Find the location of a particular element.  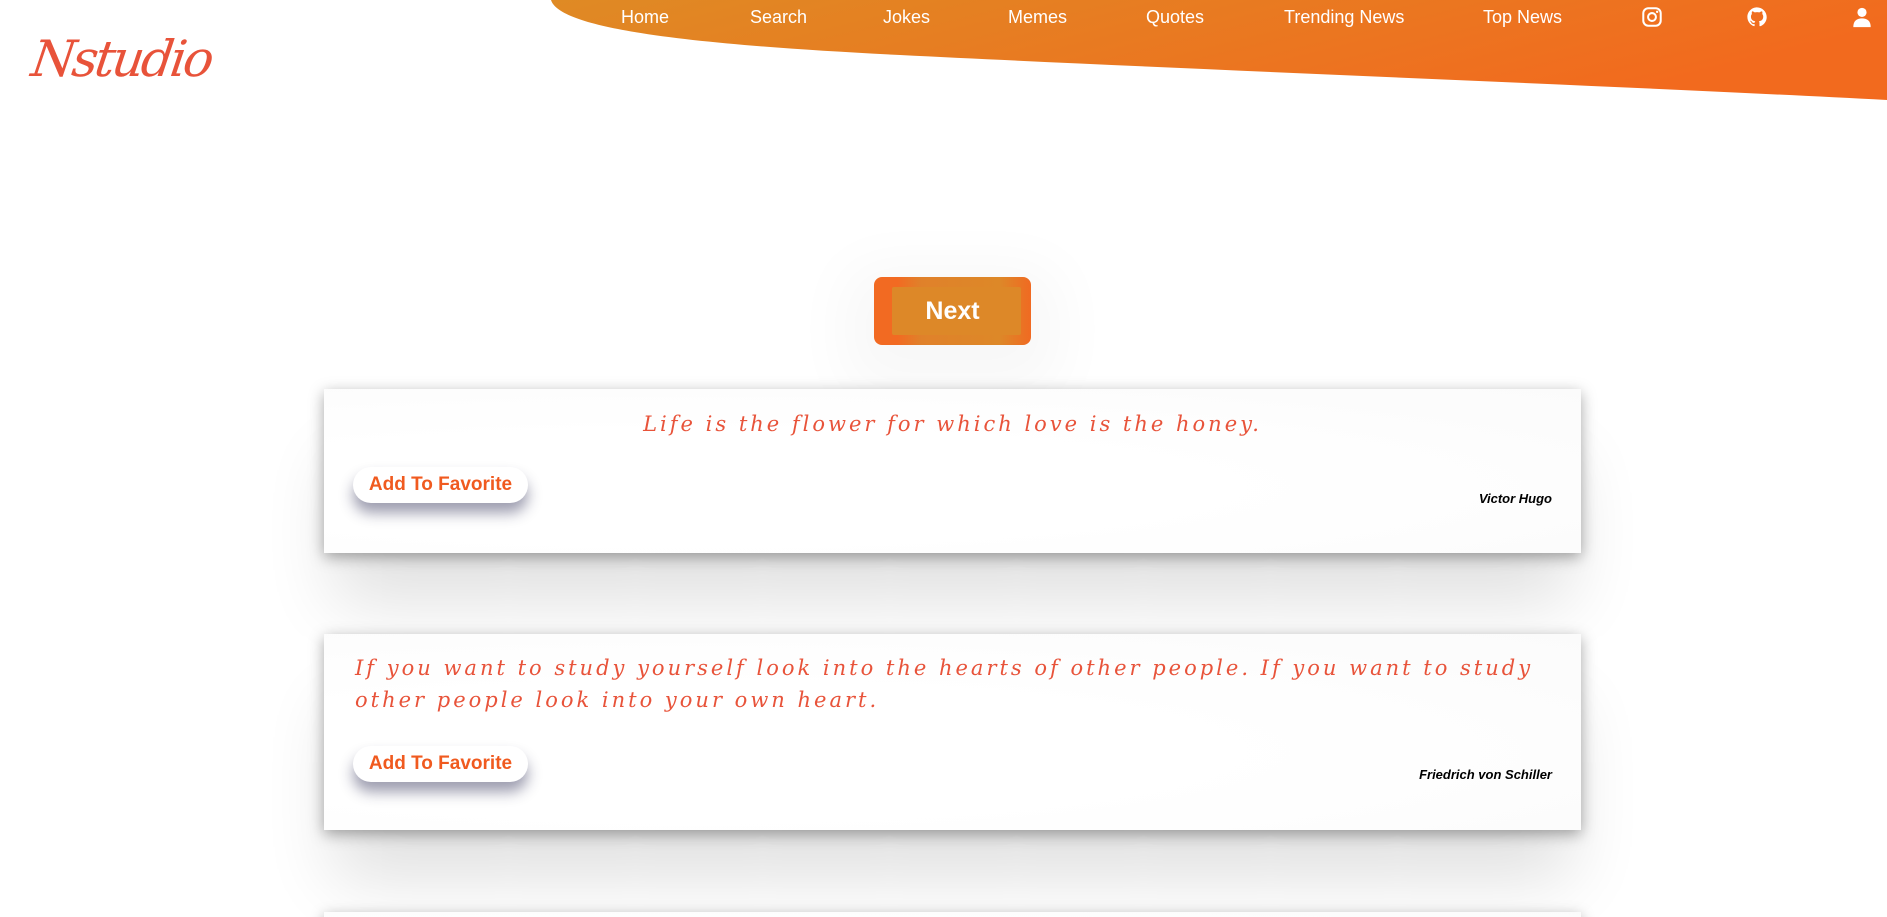

quote-author: Friedrich von Schiller is located at coordinates (1485, 774).